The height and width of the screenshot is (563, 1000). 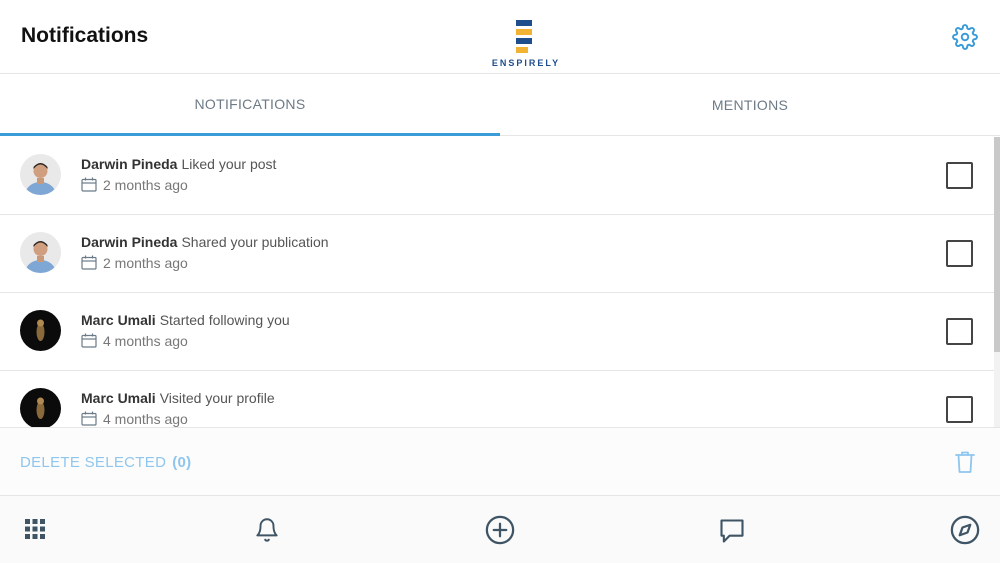 What do you see at coordinates (229, 164) in the screenshot?
I see `notification-action: Liked your post` at bounding box center [229, 164].